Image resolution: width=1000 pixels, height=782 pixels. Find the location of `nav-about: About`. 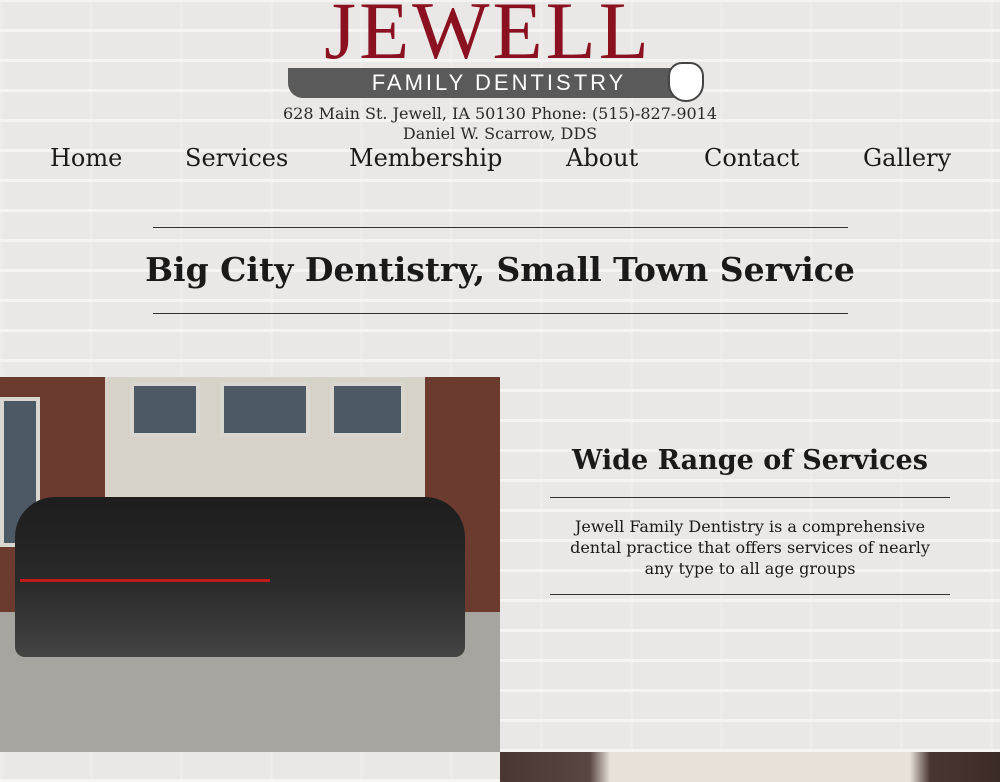

nav-about: About is located at coordinates (602, 158).